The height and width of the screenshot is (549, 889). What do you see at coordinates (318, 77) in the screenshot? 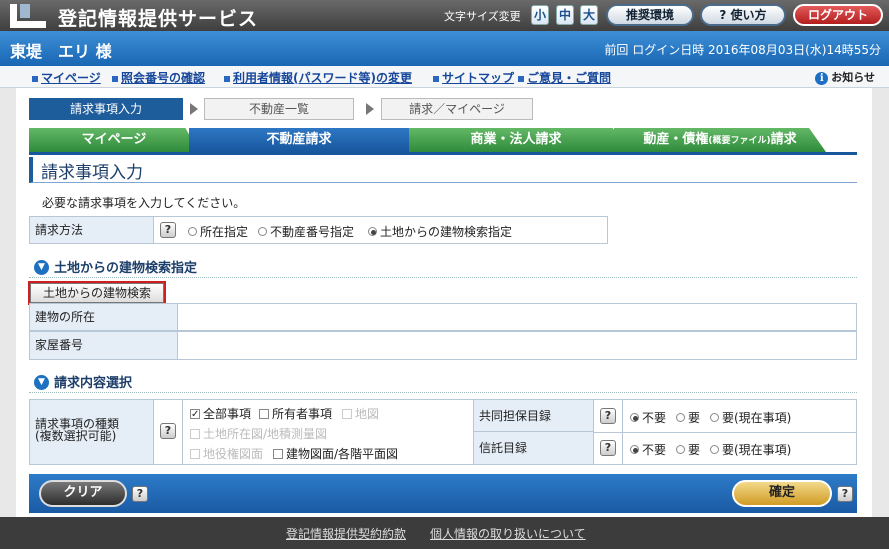
I see `user-info-link: 利用者情報(パスワード等)の変更` at bounding box center [318, 77].